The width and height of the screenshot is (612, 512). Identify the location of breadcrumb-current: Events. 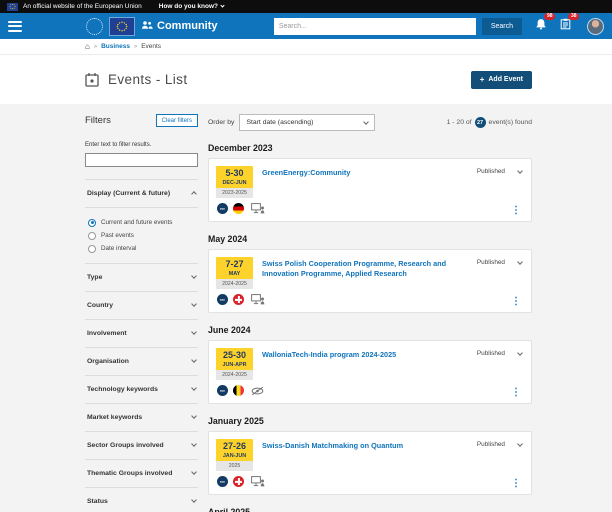
(151, 46).